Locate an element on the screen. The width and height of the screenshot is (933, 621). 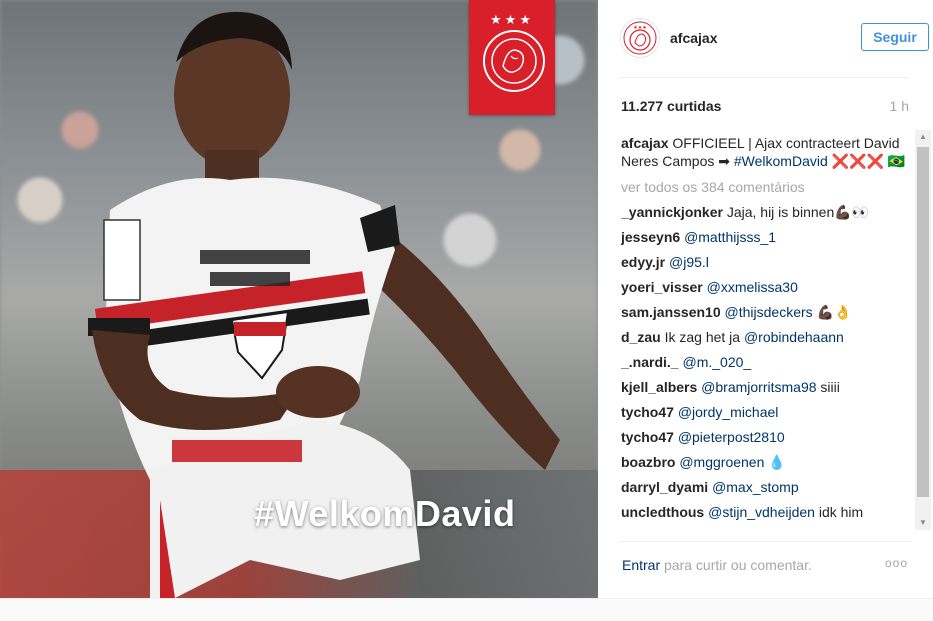
comment-username: yoeri_visser is located at coordinates (662, 287).